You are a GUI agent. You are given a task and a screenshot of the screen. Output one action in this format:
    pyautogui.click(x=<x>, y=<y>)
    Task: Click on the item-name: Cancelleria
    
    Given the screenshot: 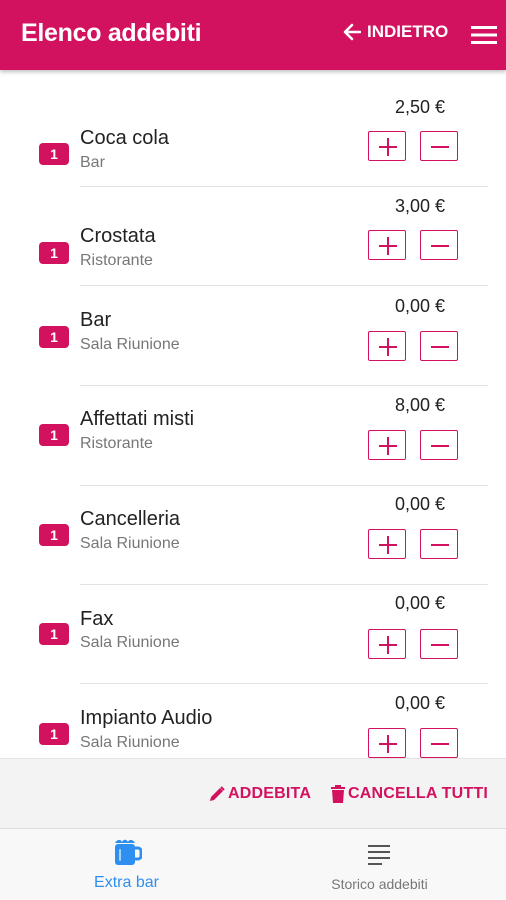 What is the action you would take?
    pyautogui.click(x=130, y=519)
    